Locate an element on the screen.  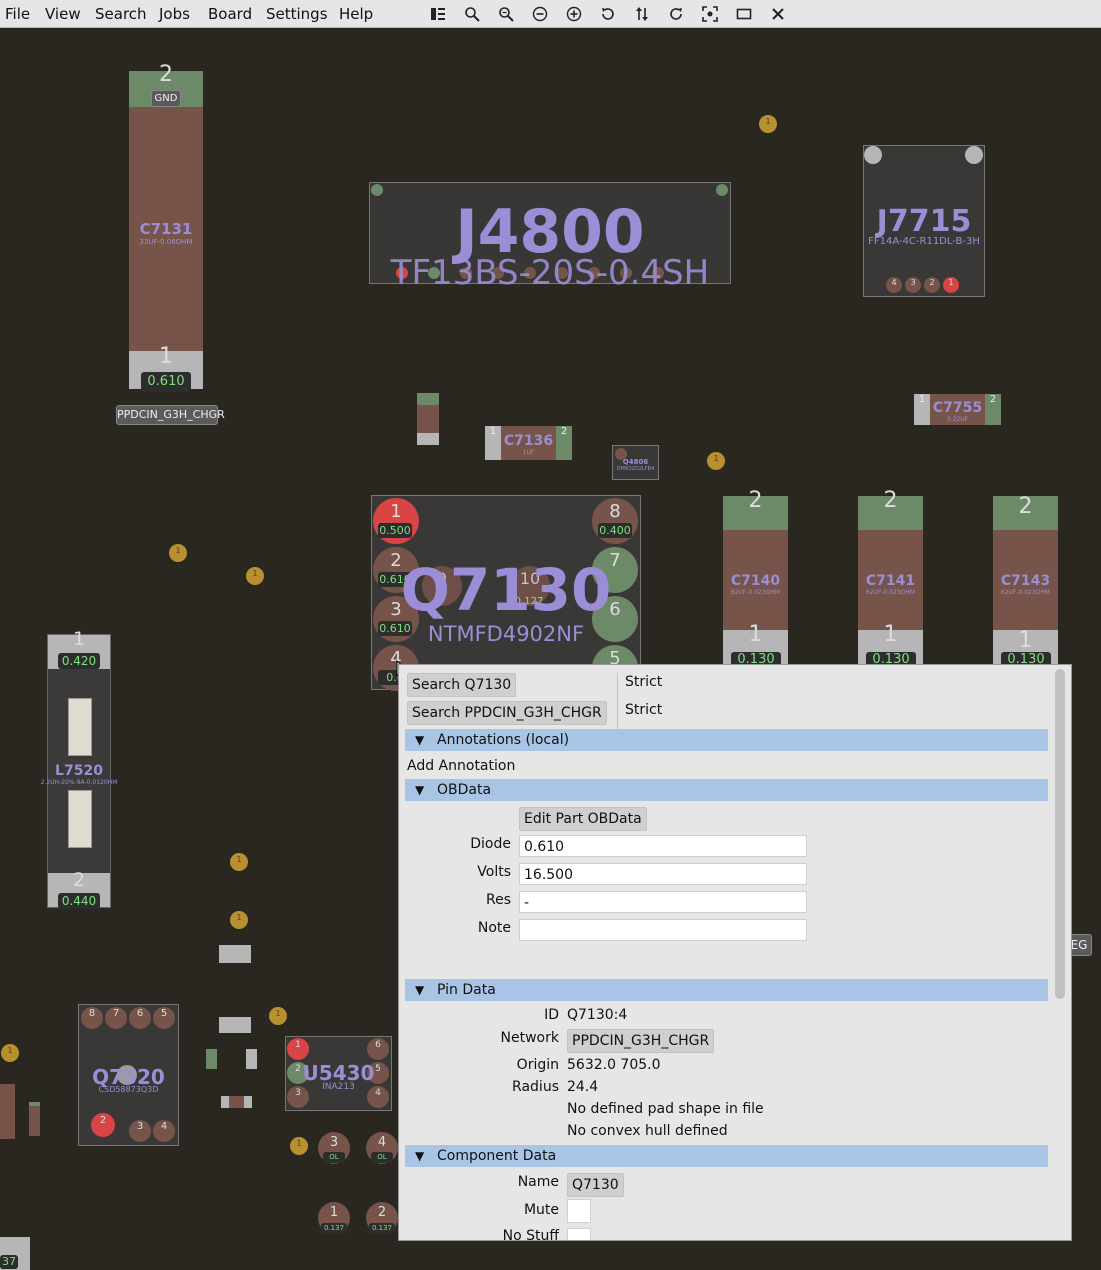
search-part-button: Search Q7130 is located at coordinates (462, 685).